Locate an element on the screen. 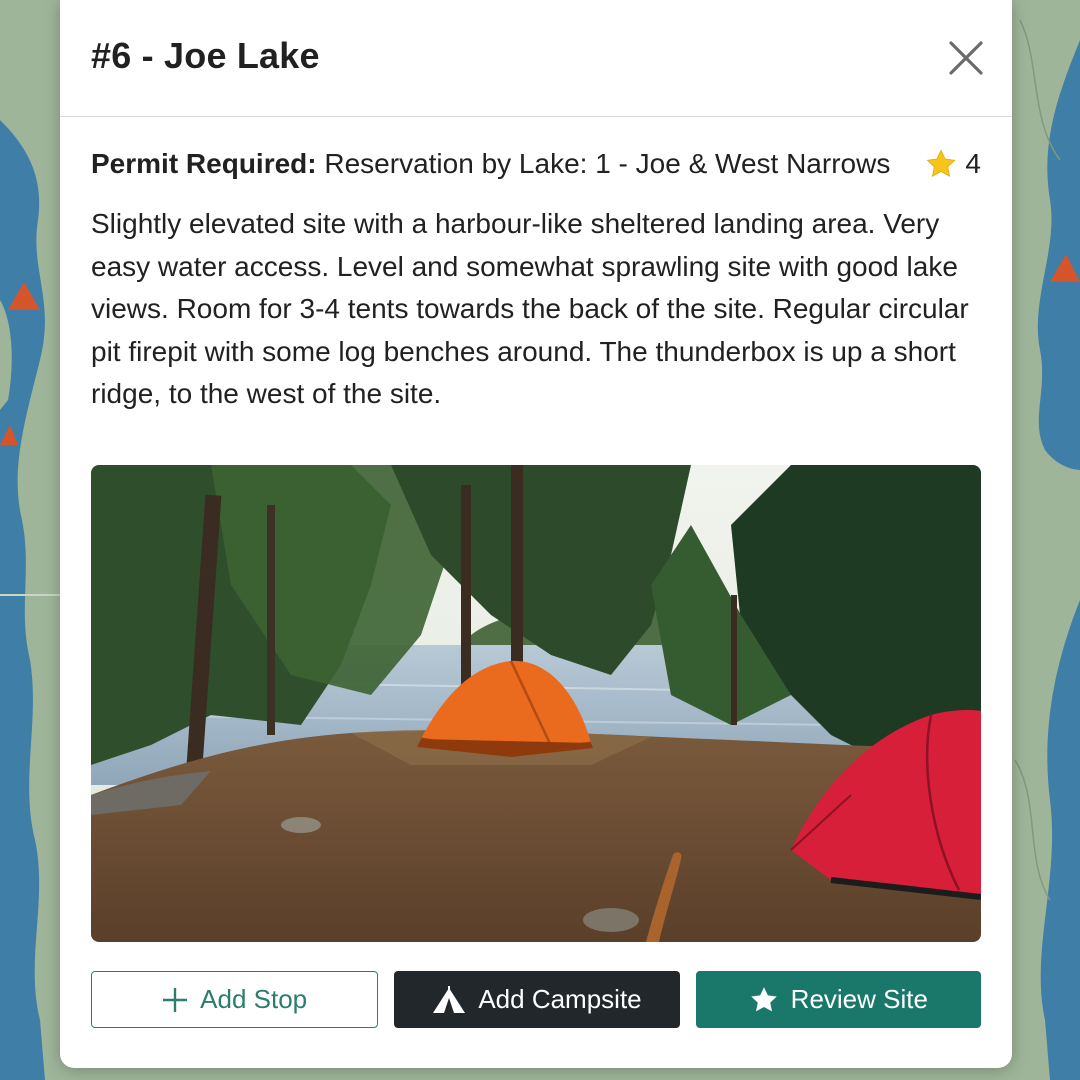 This screenshot has width=1080, height=1080. permit-label: Permit Required: is located at coordinates (204, 163).